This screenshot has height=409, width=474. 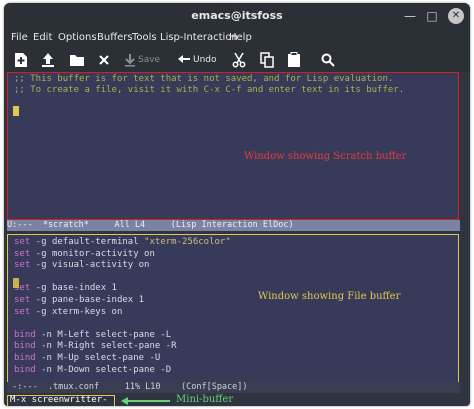 I want to click on file-line: set -g default-terminal "xterm-256color", so click(x=122, y=242).